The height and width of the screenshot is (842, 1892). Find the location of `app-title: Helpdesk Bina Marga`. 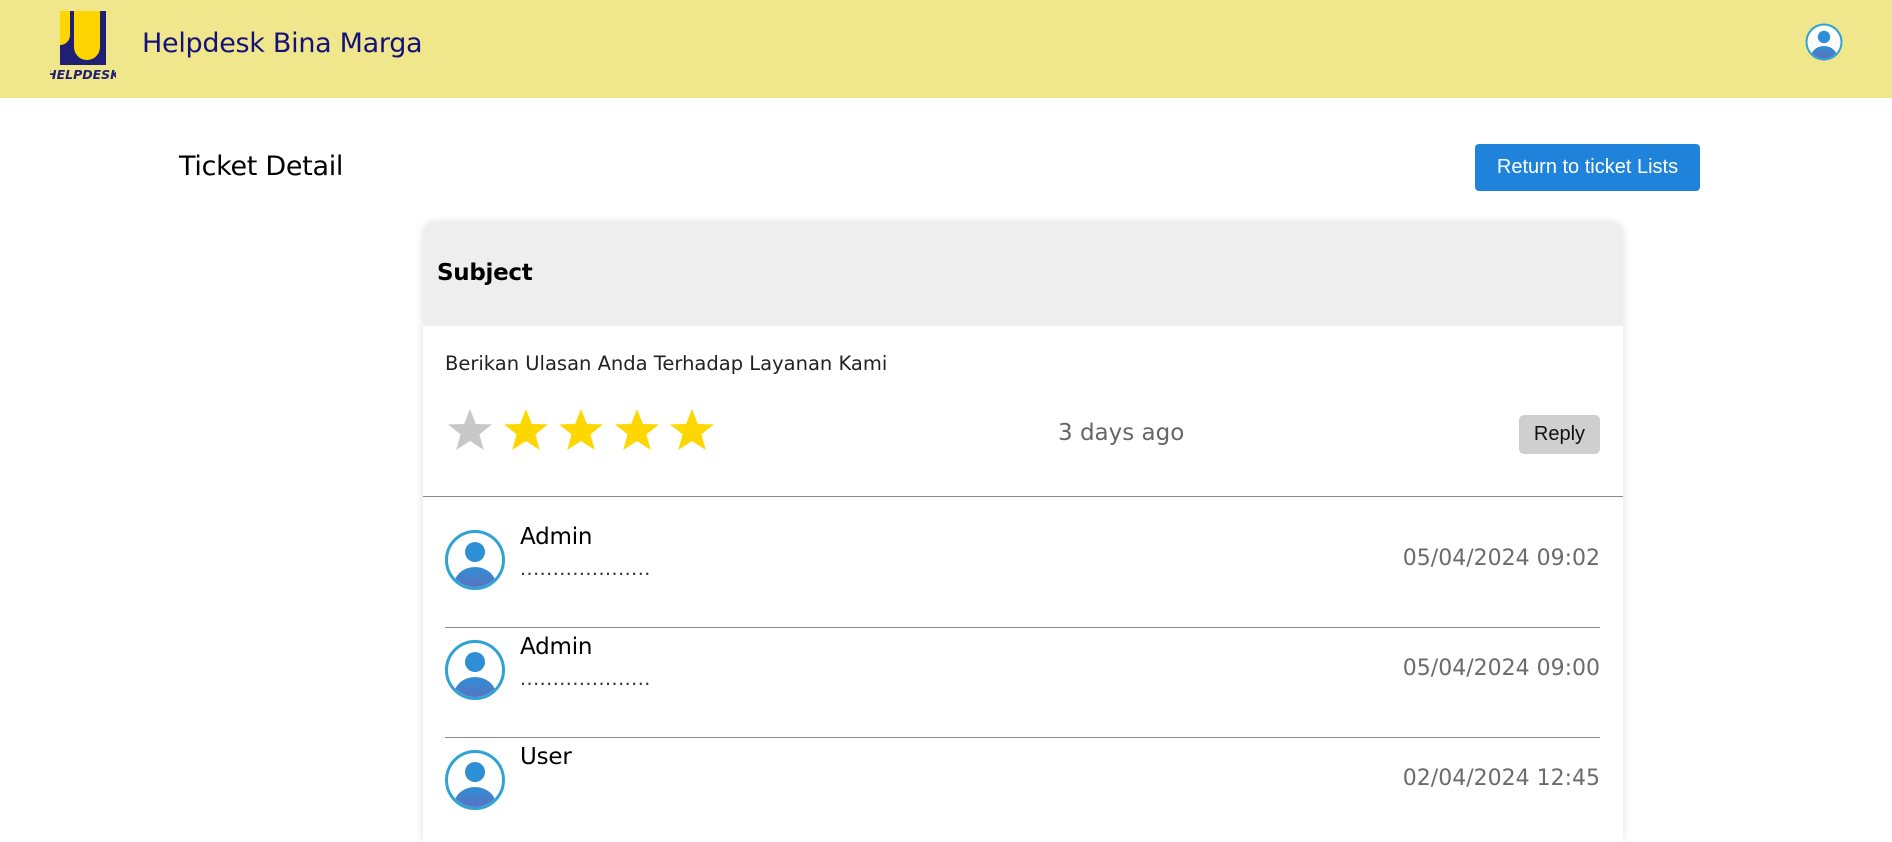

app-title: Helpdesk Bina Marga is located at coordinates (282, 43).